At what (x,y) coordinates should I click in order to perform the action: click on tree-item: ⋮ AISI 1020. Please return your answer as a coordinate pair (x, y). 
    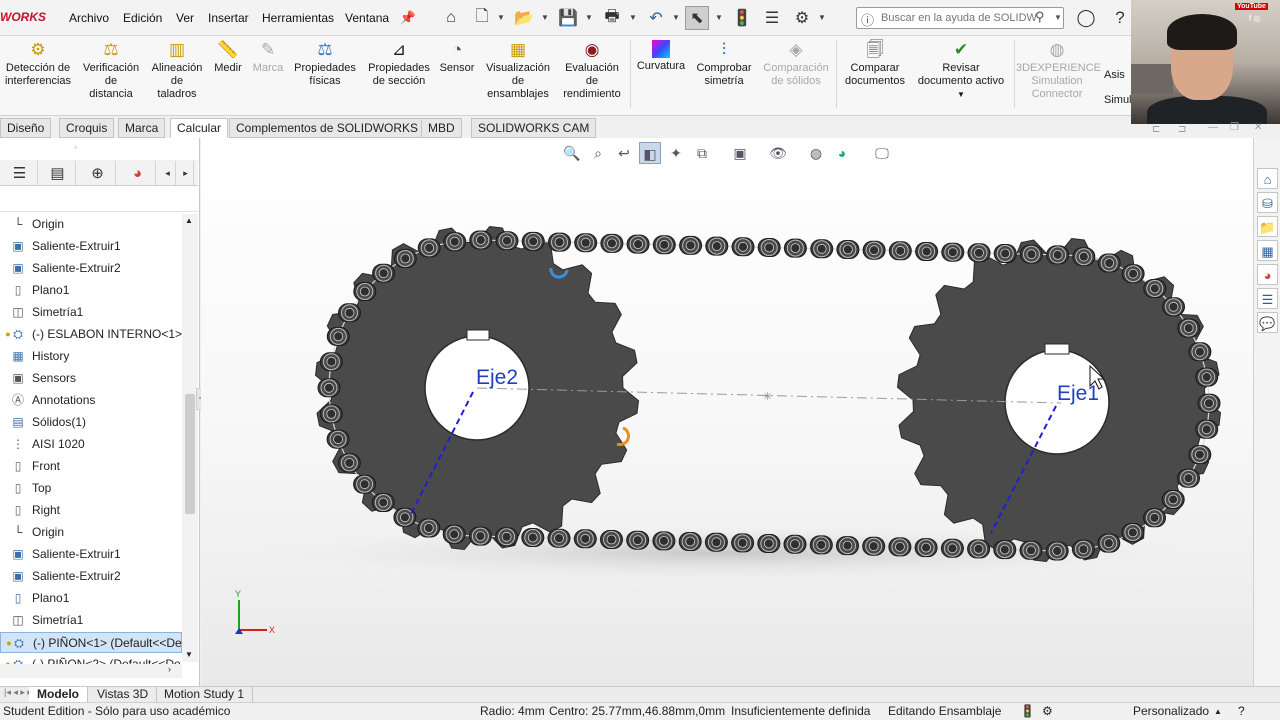
    Looking at the image, I should click on (91, 444).